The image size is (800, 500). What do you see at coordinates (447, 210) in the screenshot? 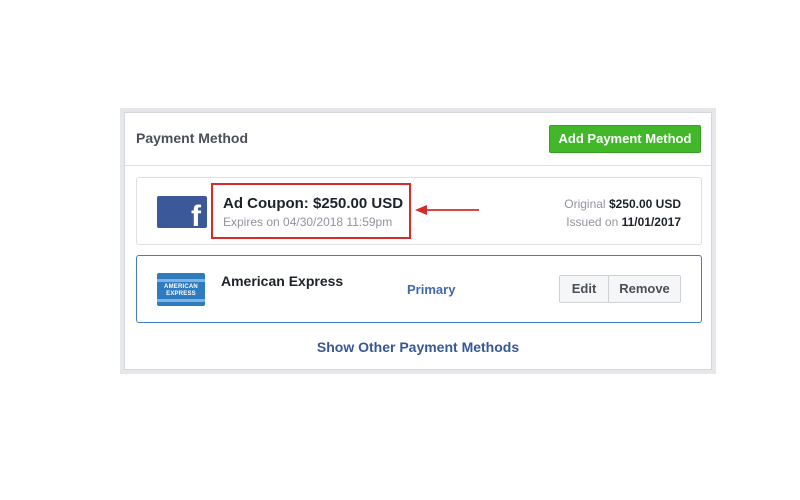
I see `annotation-arrow-icon` at bounding box center [447, 210].